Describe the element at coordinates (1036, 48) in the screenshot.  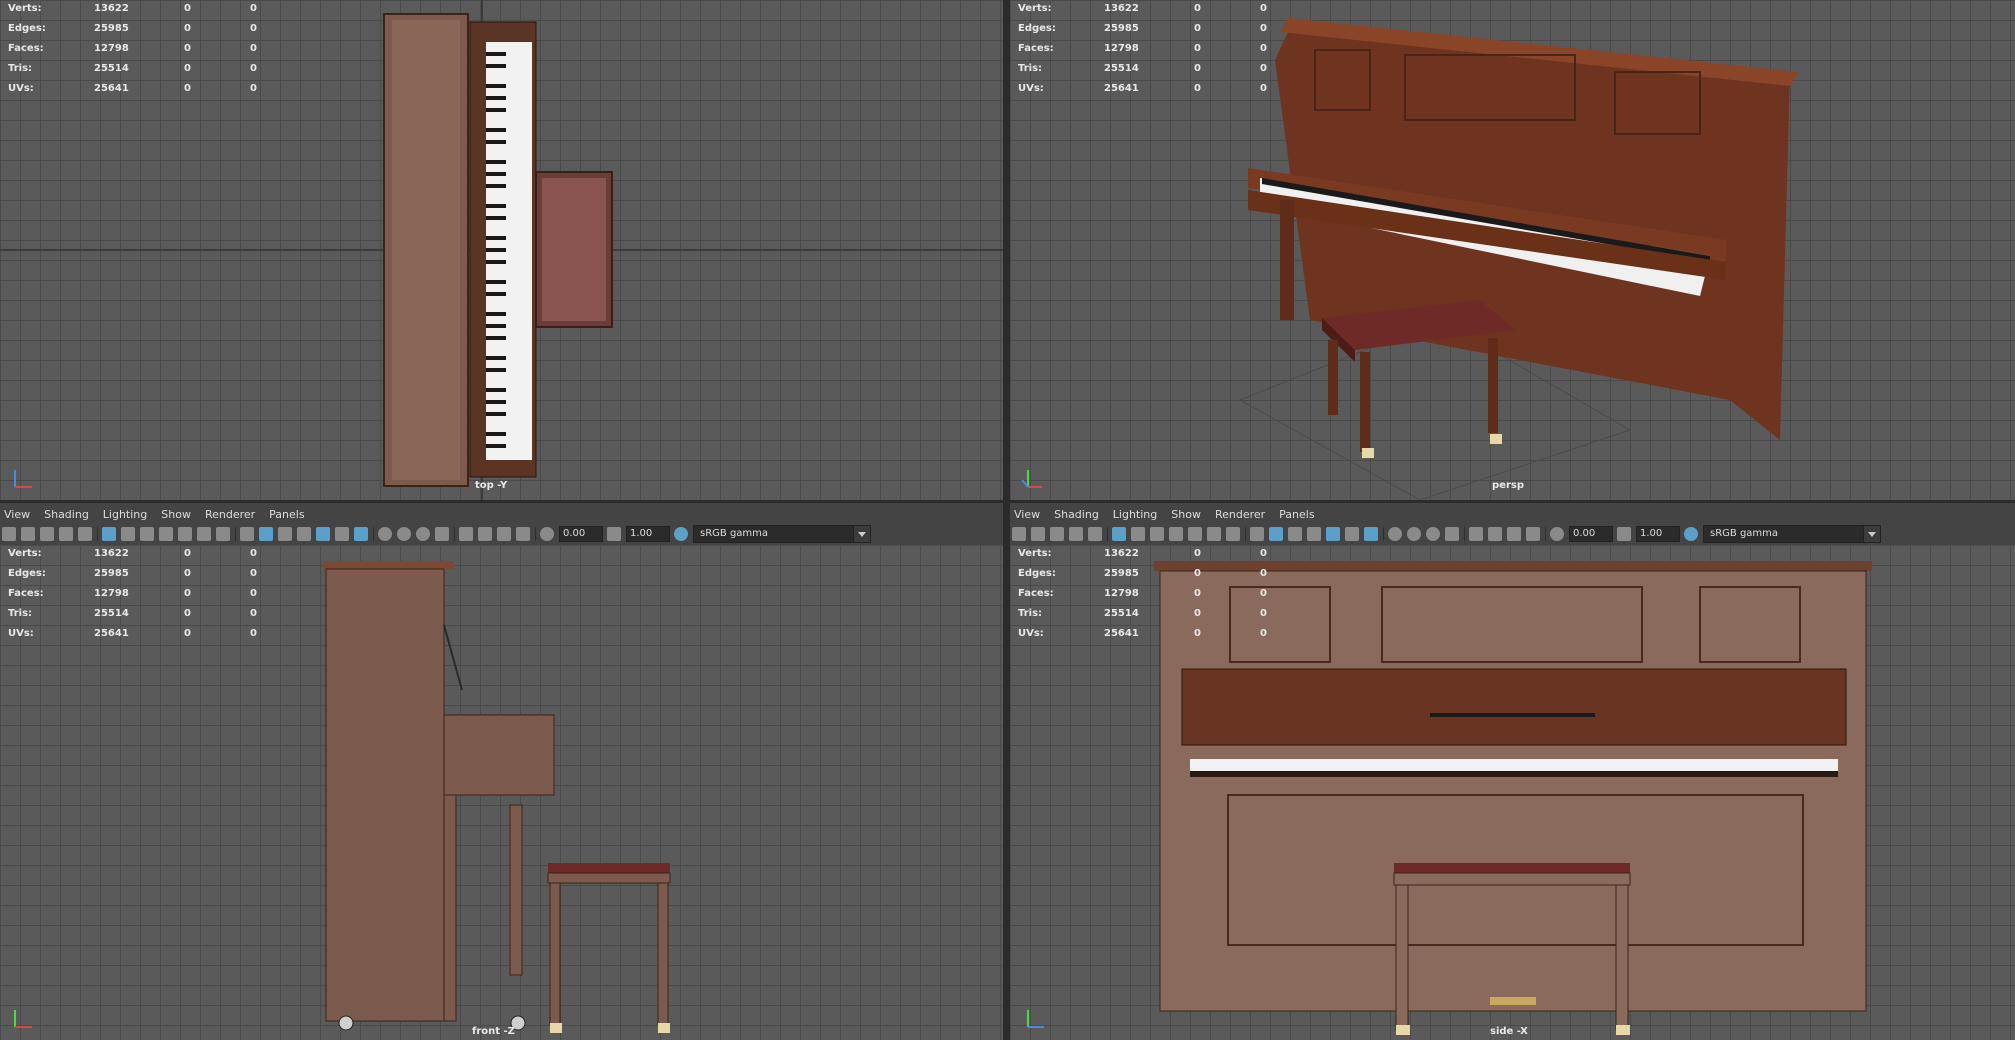
I see `stat-label-faces: Faces:` at that location.